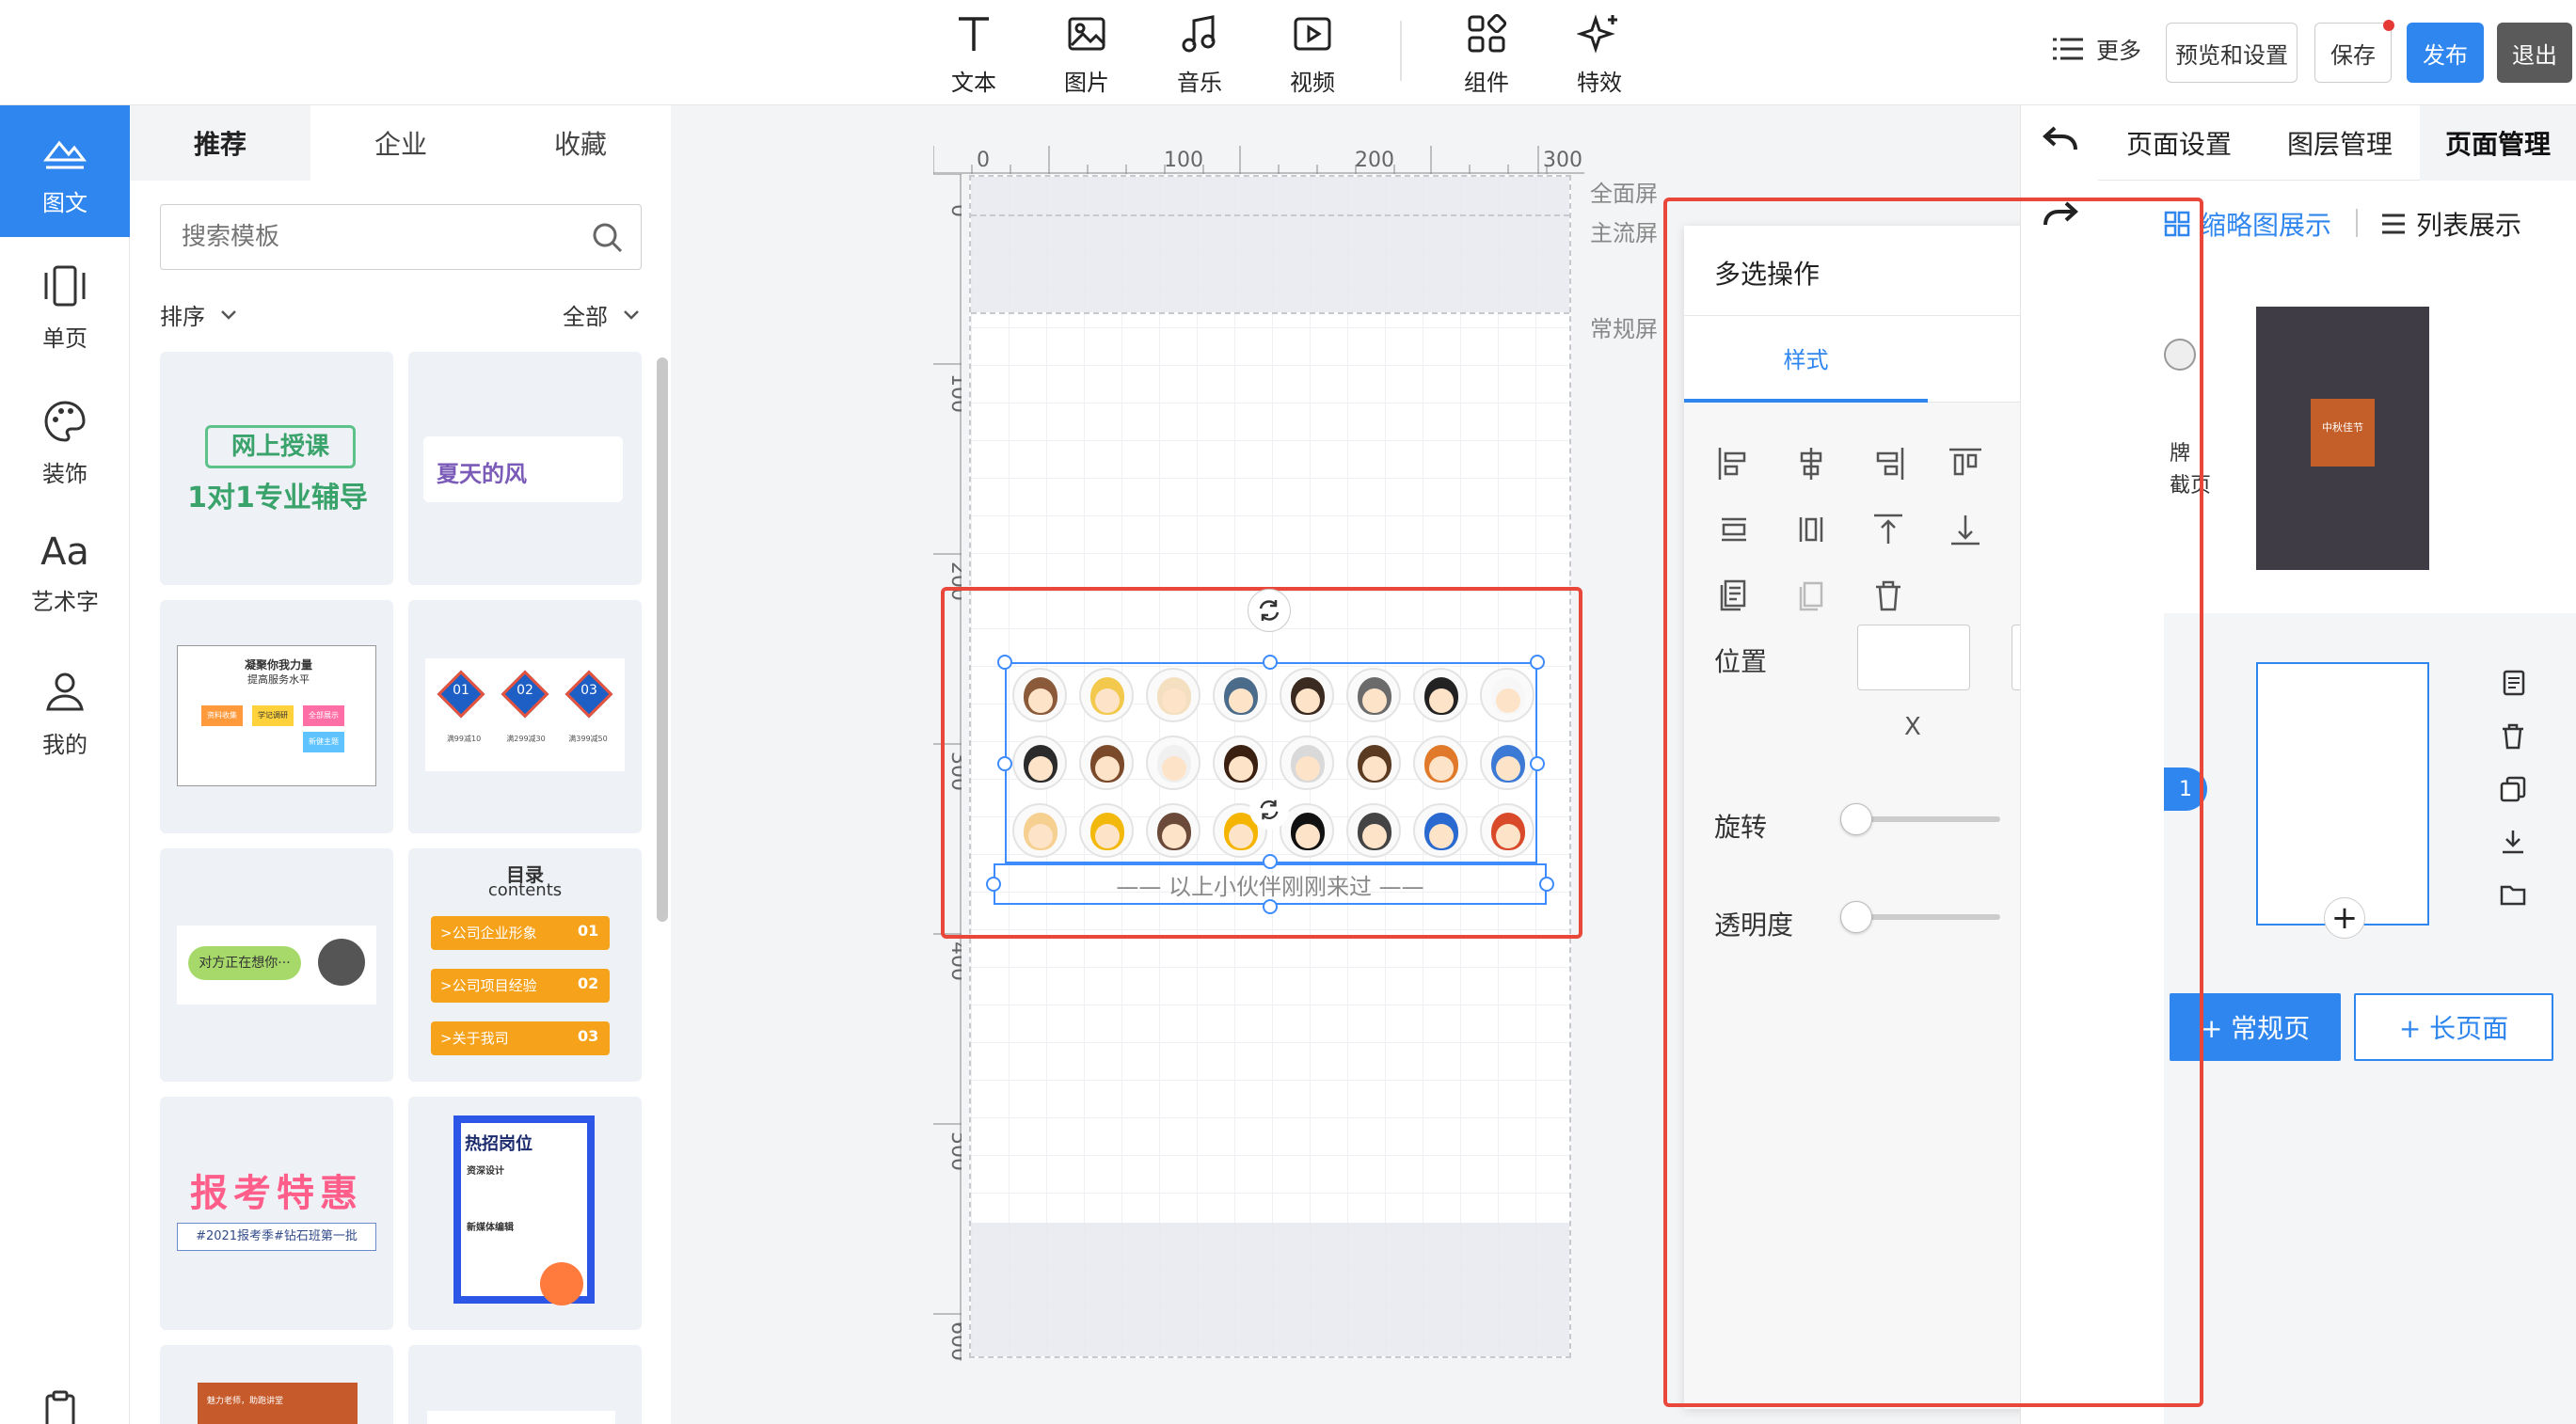  I want to click on left-rail: 图文 单页 装饰 Aa 艺术字 我的, so click(65, 764).